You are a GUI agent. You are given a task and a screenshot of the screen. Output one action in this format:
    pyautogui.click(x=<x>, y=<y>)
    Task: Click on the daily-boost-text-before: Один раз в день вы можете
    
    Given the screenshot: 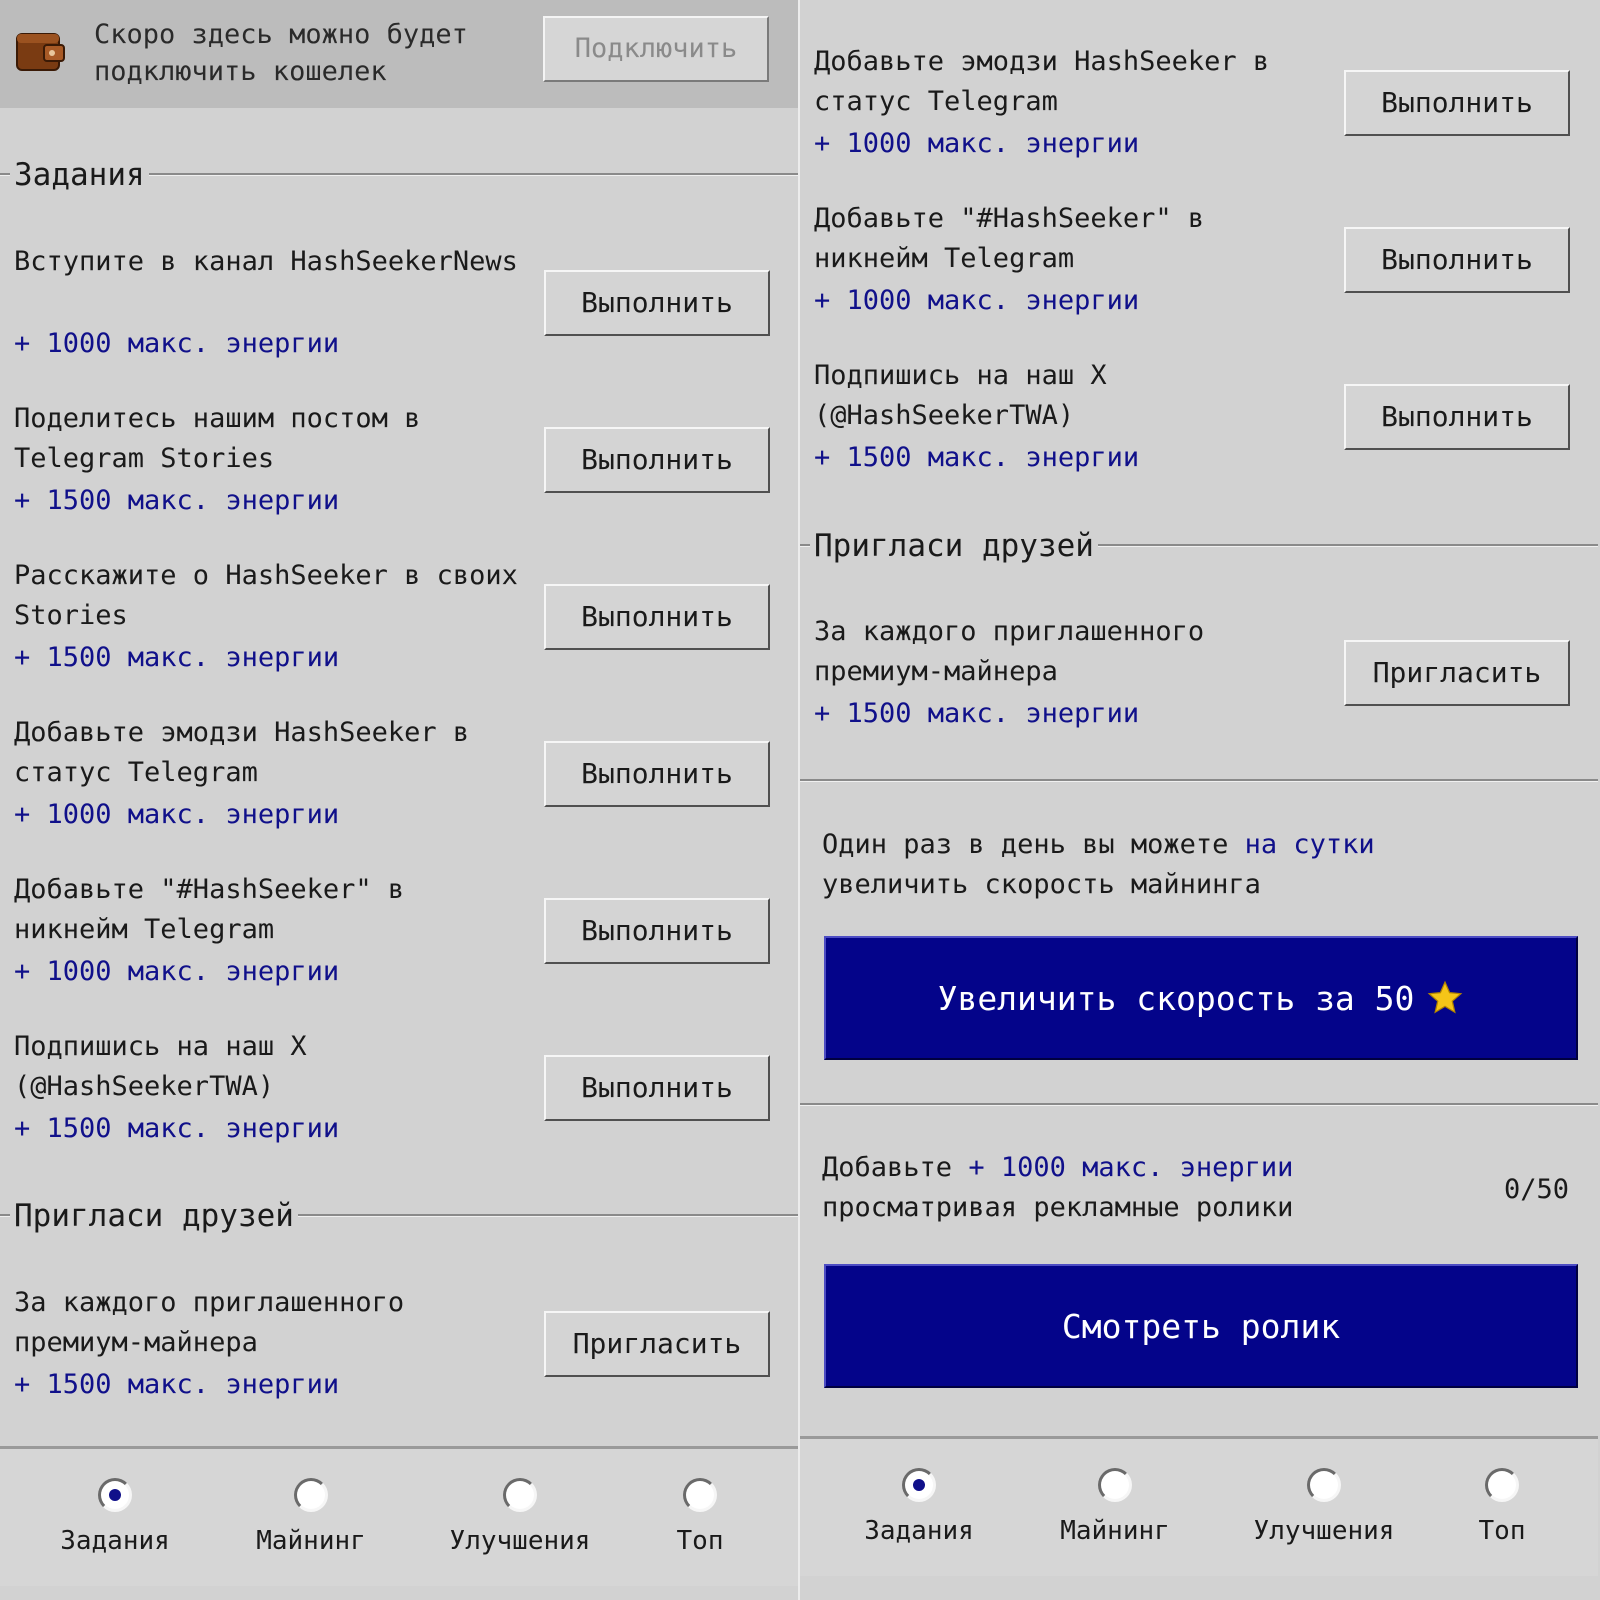 What is the action you would take?
    pyautogui.click(x=1033, y=844)
    